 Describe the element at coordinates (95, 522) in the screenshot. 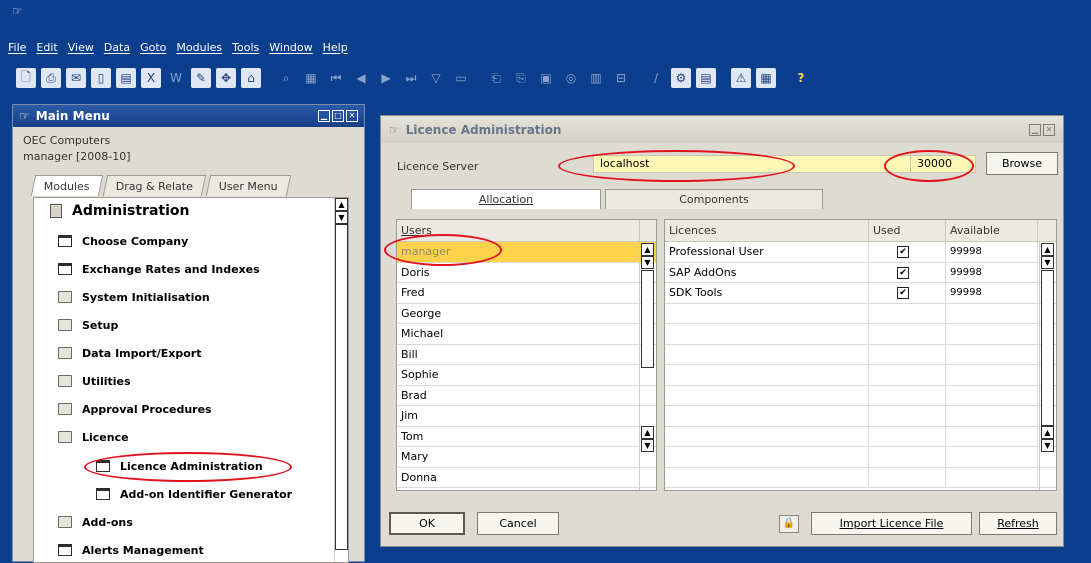

I see `menu-item-add-ons: Add-ons` at that location.